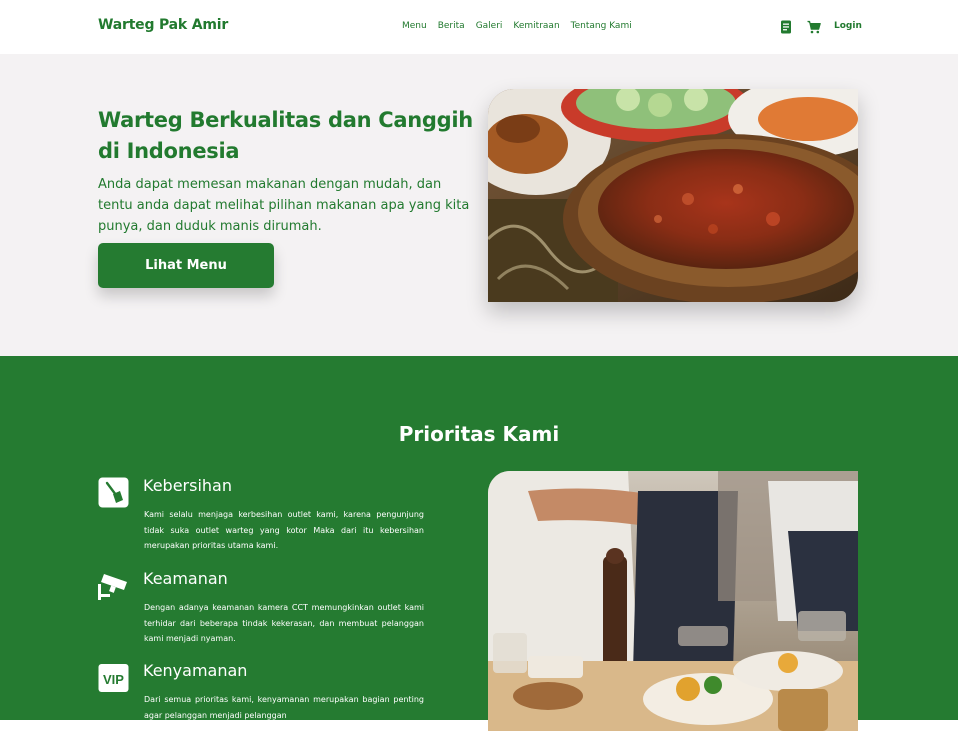 Image resolution: width=958 pixels, height=731 pixels. What do you see at coordinates (113, 585) in the screenshot?
I see `cctv-camera-icon` at bounding box center [113, 585].